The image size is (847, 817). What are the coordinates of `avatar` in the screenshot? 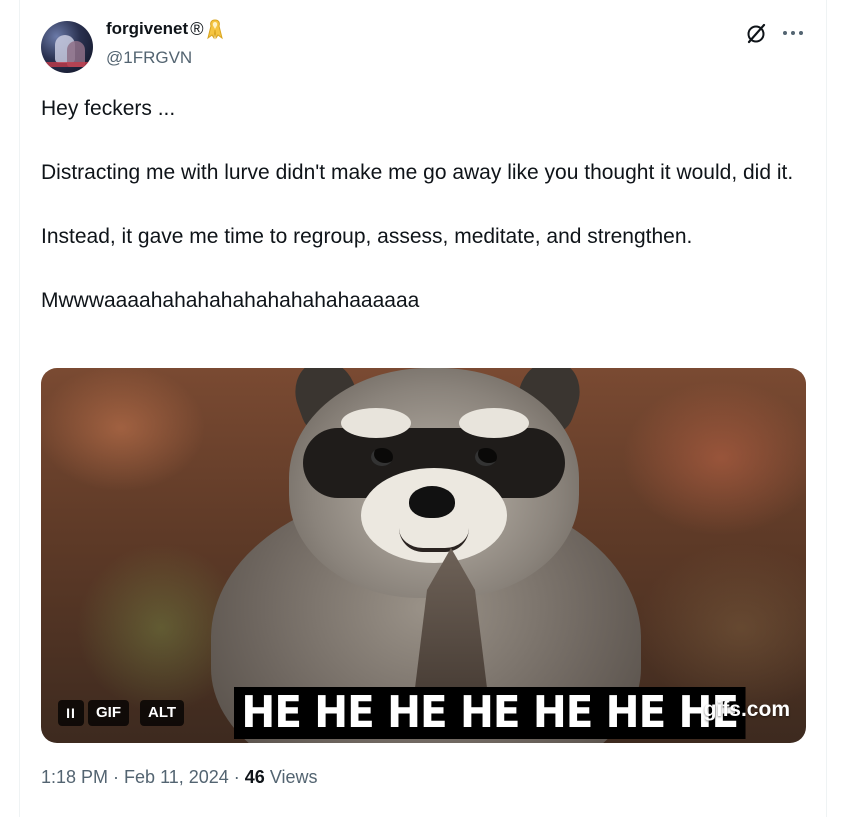 It's located at (67, 47).